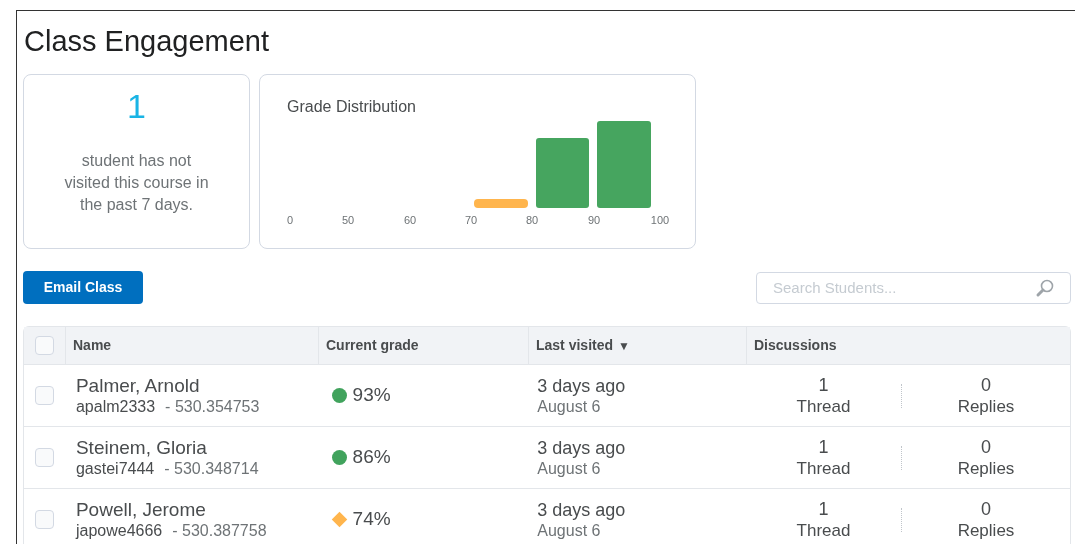 Image resolution: width=1075 pixels, height=544 pixels. What do you see at coordinates (371, 519) in the screenshot?
I see `grade-value: 74%` at bounding box center [371, 519].